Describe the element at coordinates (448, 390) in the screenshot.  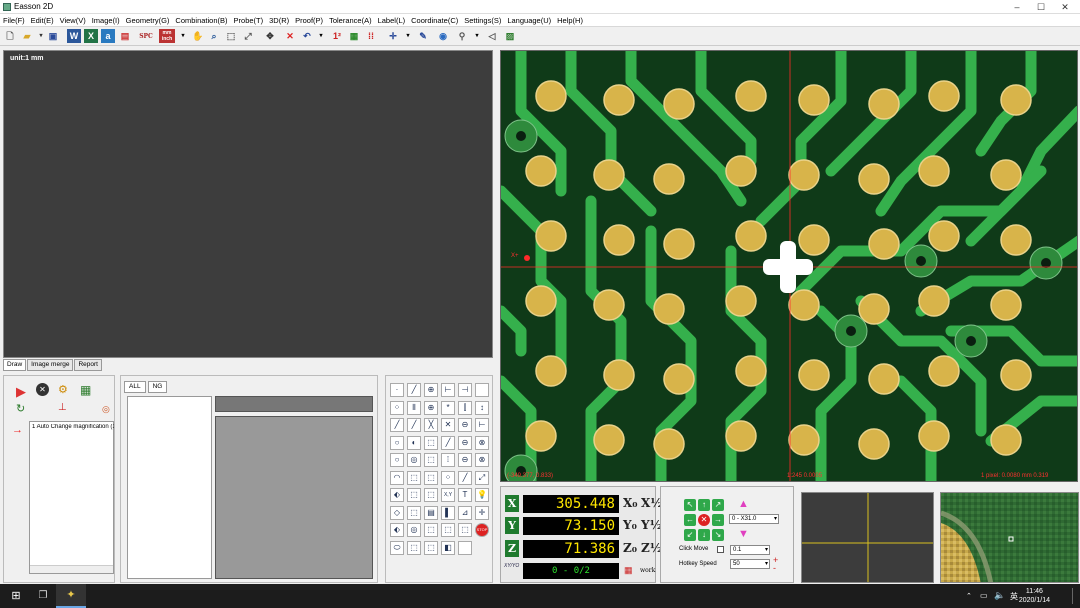
I see `geometry-tool-4-icon: ⊢` at that location.